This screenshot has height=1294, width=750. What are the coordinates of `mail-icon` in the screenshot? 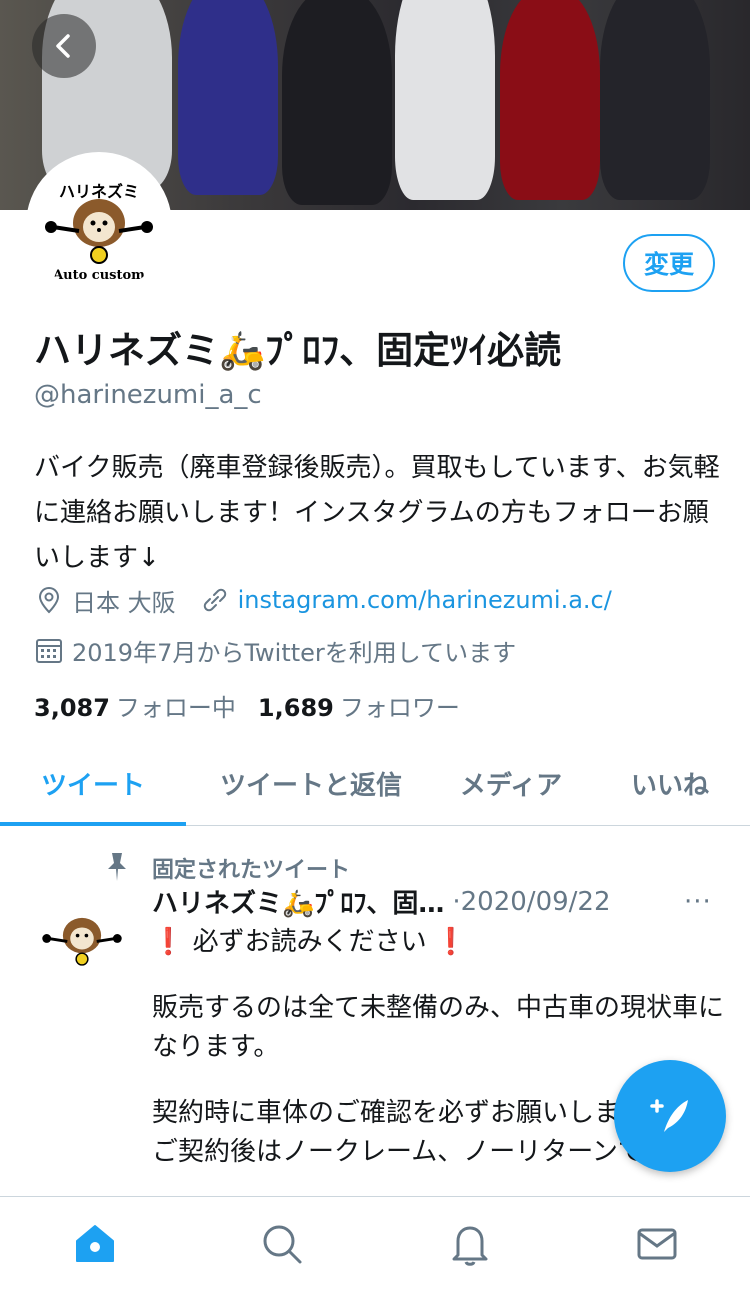 It's located at (657, 1244).